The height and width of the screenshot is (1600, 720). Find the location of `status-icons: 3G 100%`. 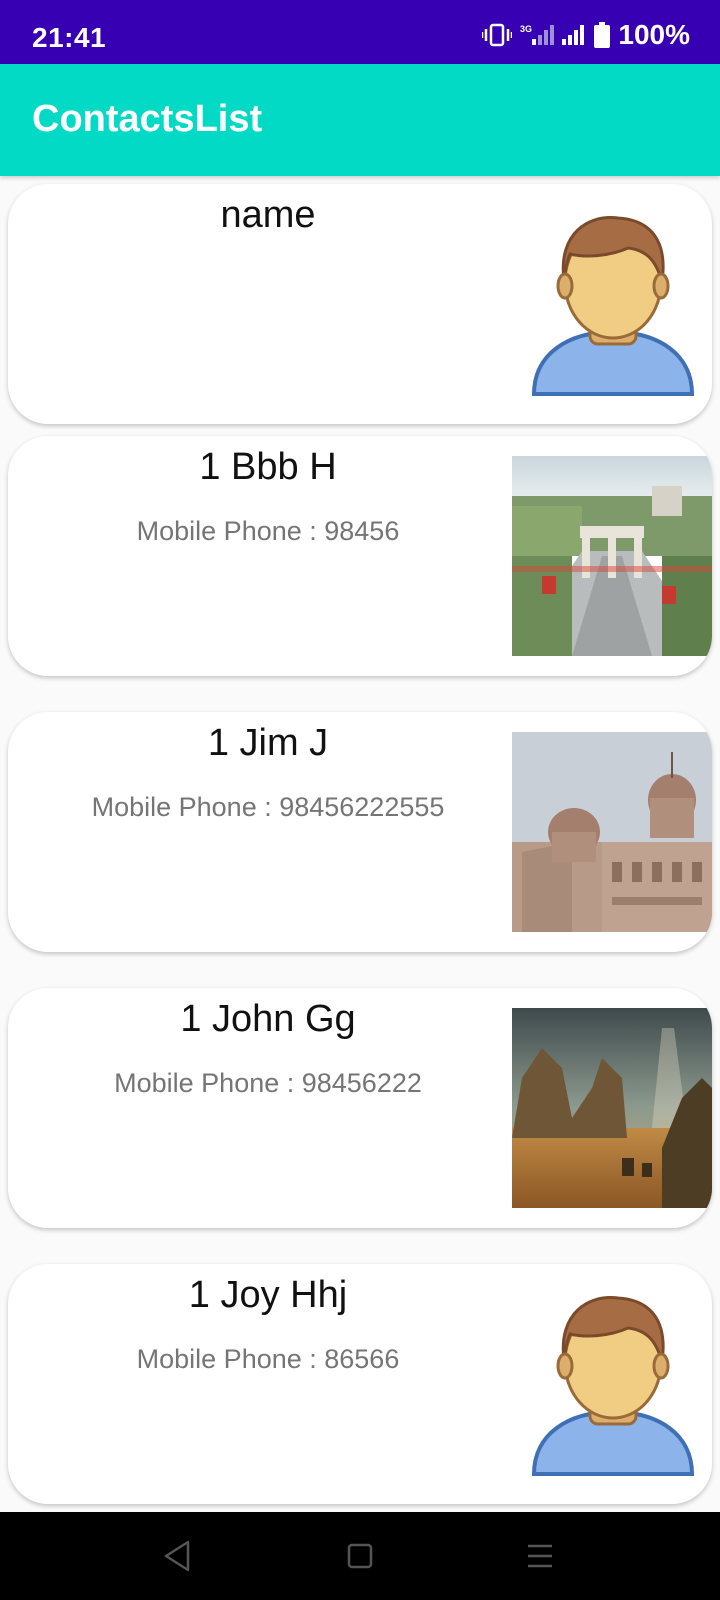

status-icons: 3G 100% is located at coordinates (582, 34).